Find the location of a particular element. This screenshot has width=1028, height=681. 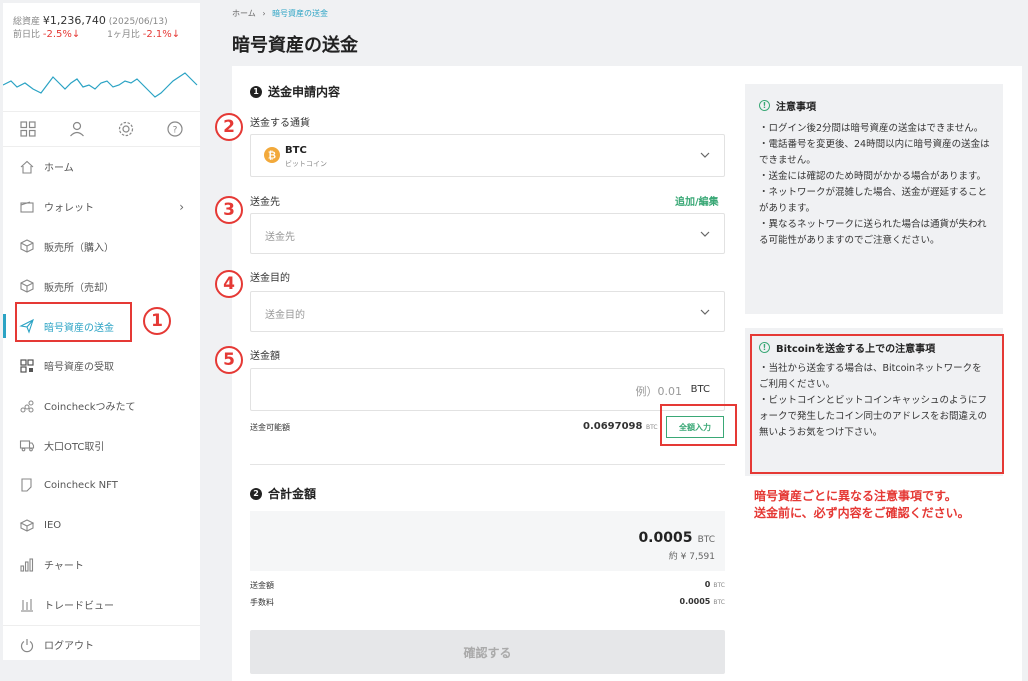

coins-icon is located at coordinates (27, 406).